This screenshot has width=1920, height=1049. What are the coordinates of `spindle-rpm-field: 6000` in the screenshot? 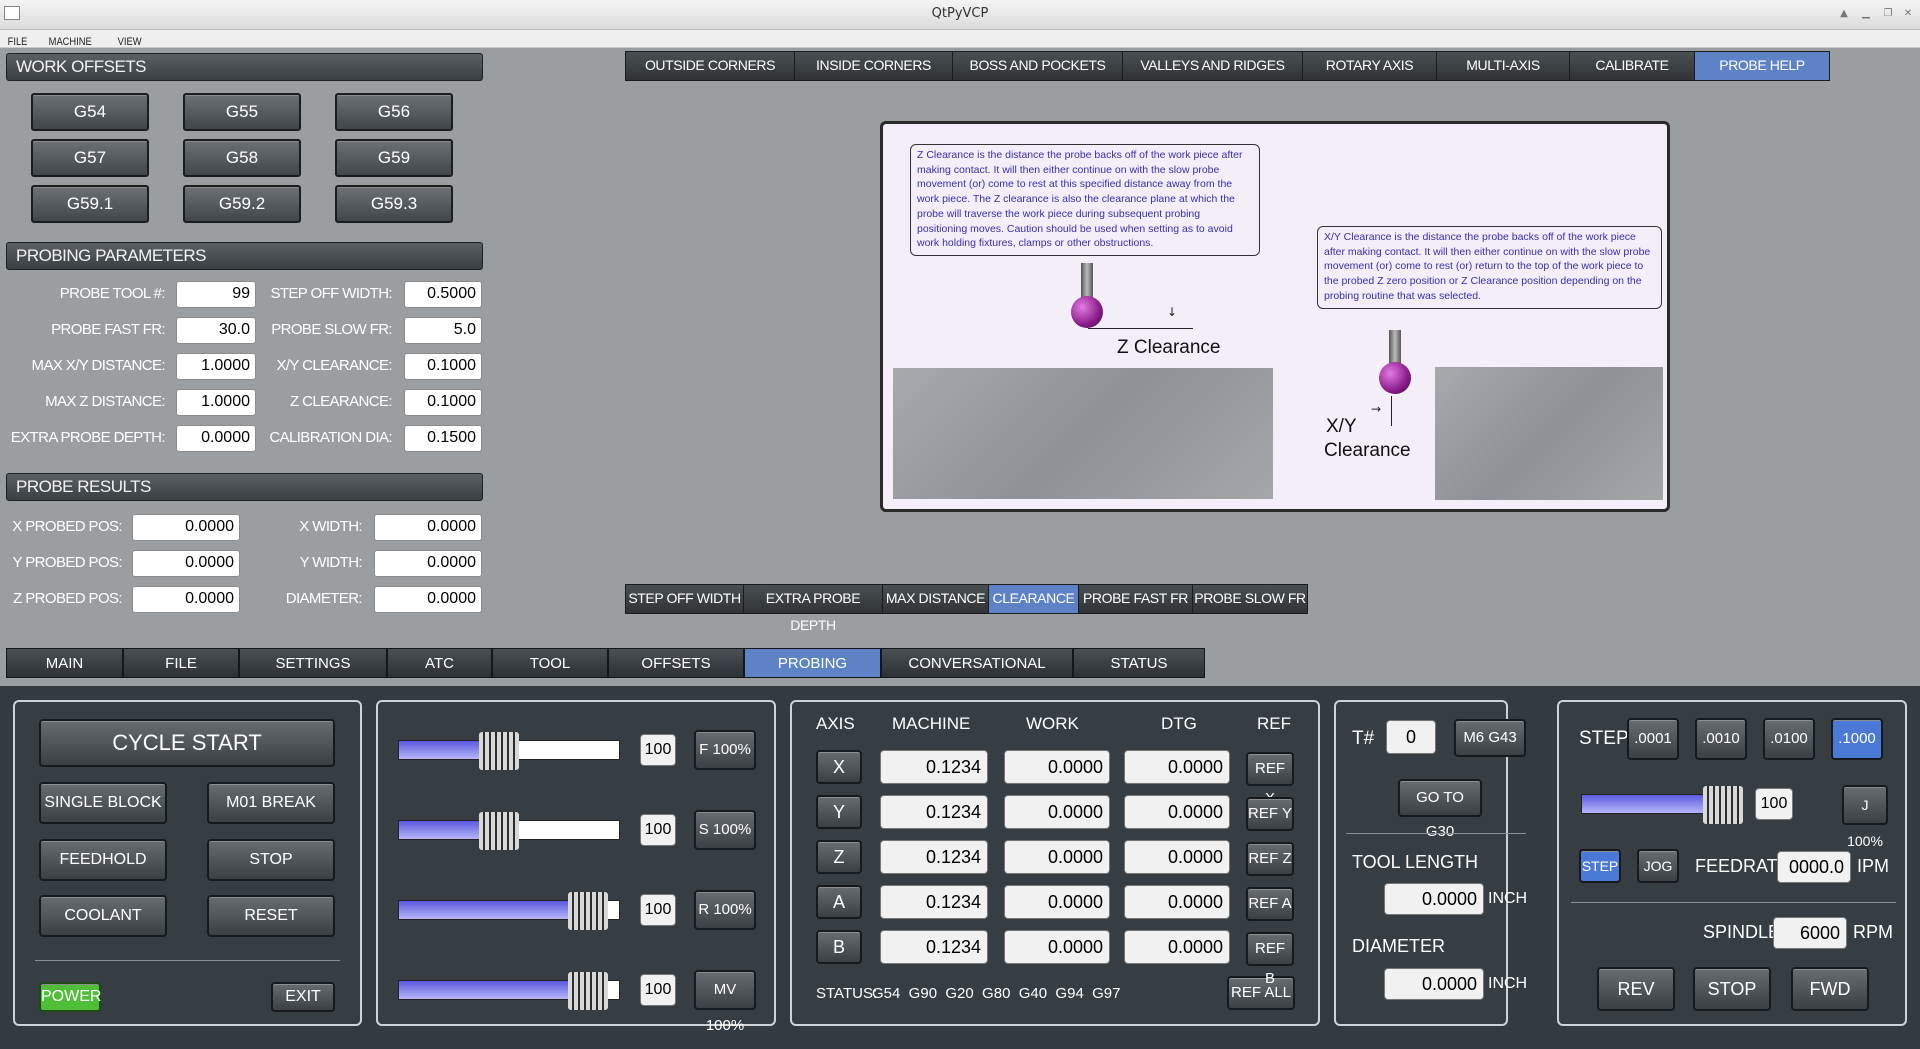 It's located at (1810, 933).